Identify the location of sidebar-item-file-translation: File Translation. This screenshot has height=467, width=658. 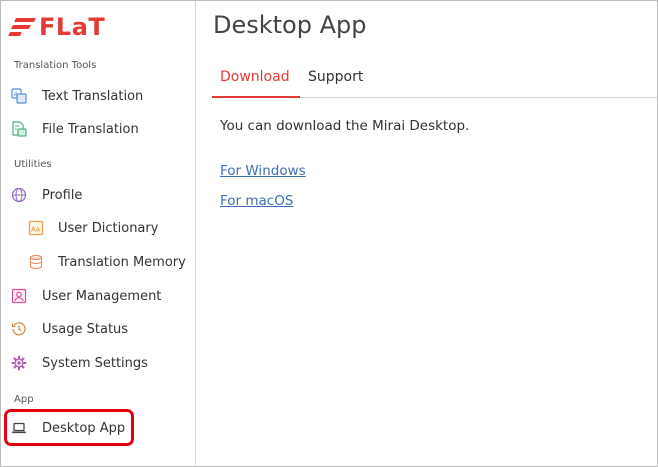
(75, 129).